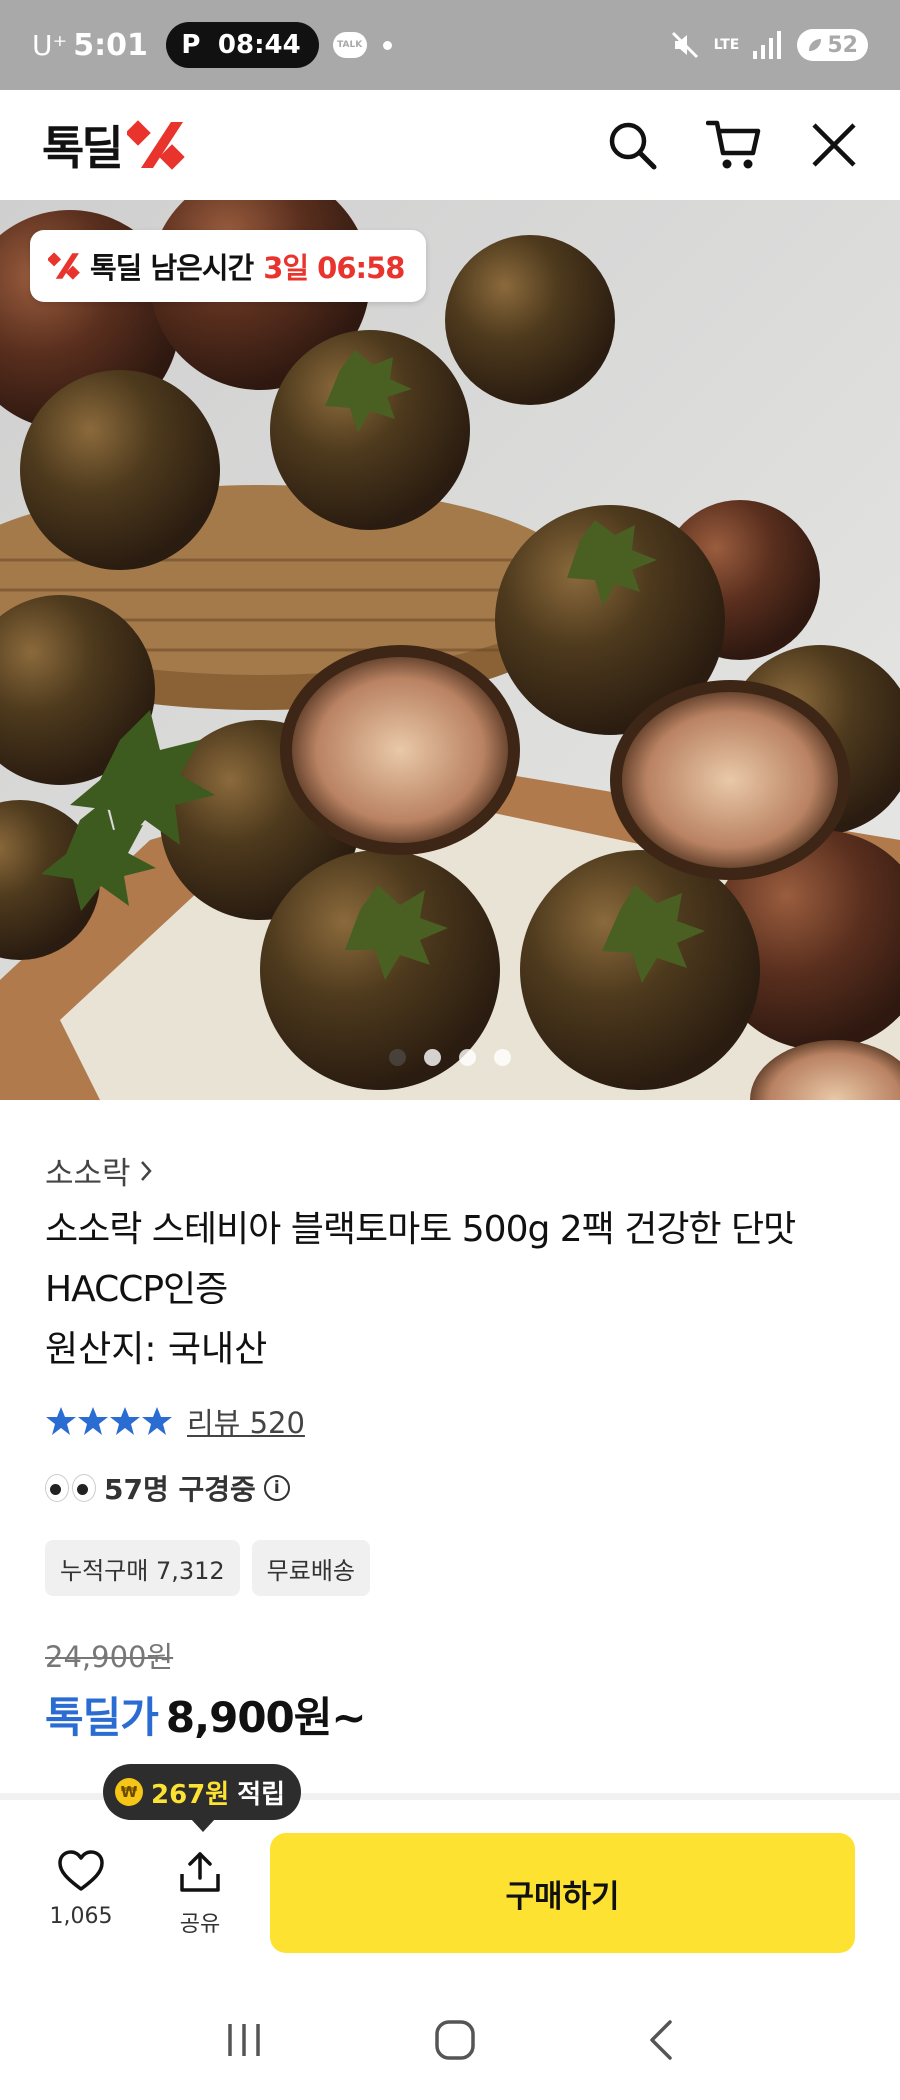  Describe the element at coordinates (334, 268) in the screenshot. I see `timer-remaining: 3일 06:58` at that location.